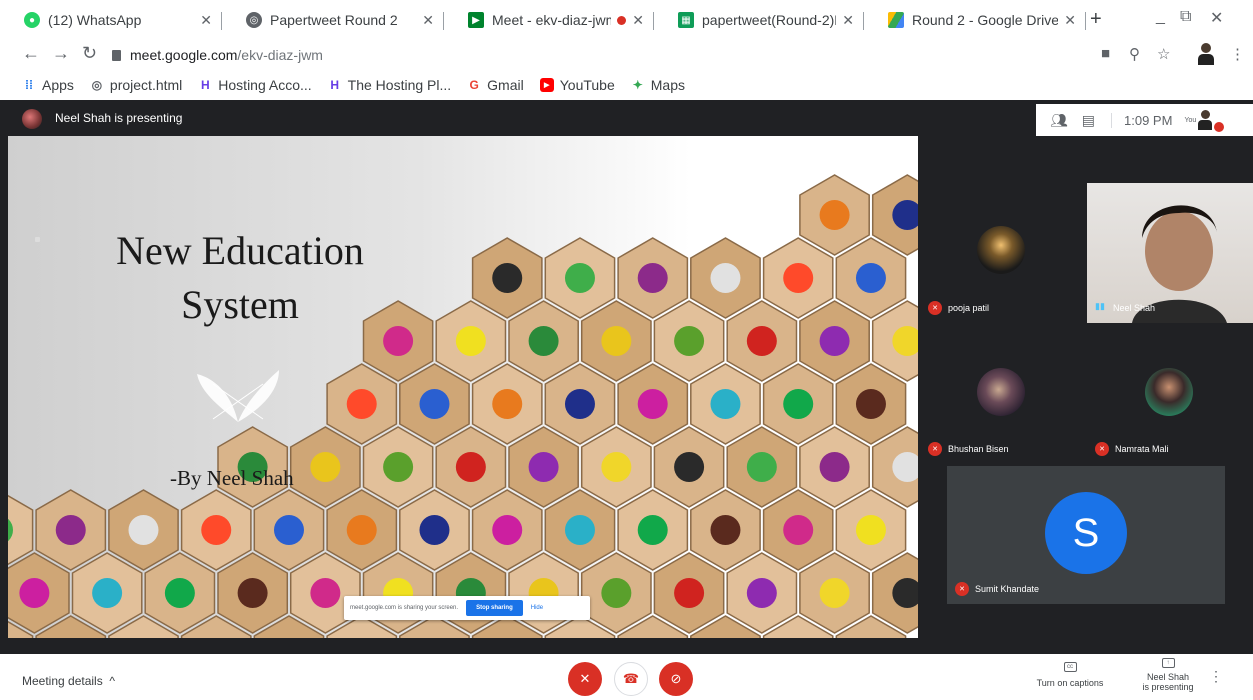  What do you see at coordinates (1070, 675) in the screenshot?
I see `captions-button: cc Turn on captions` at bounding box center [1070, 675].